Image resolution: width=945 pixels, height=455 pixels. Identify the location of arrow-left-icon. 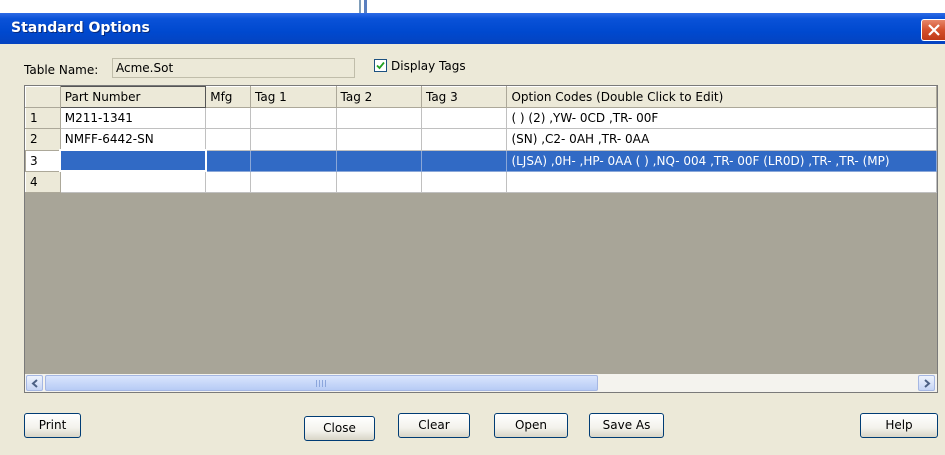
(34, 383).